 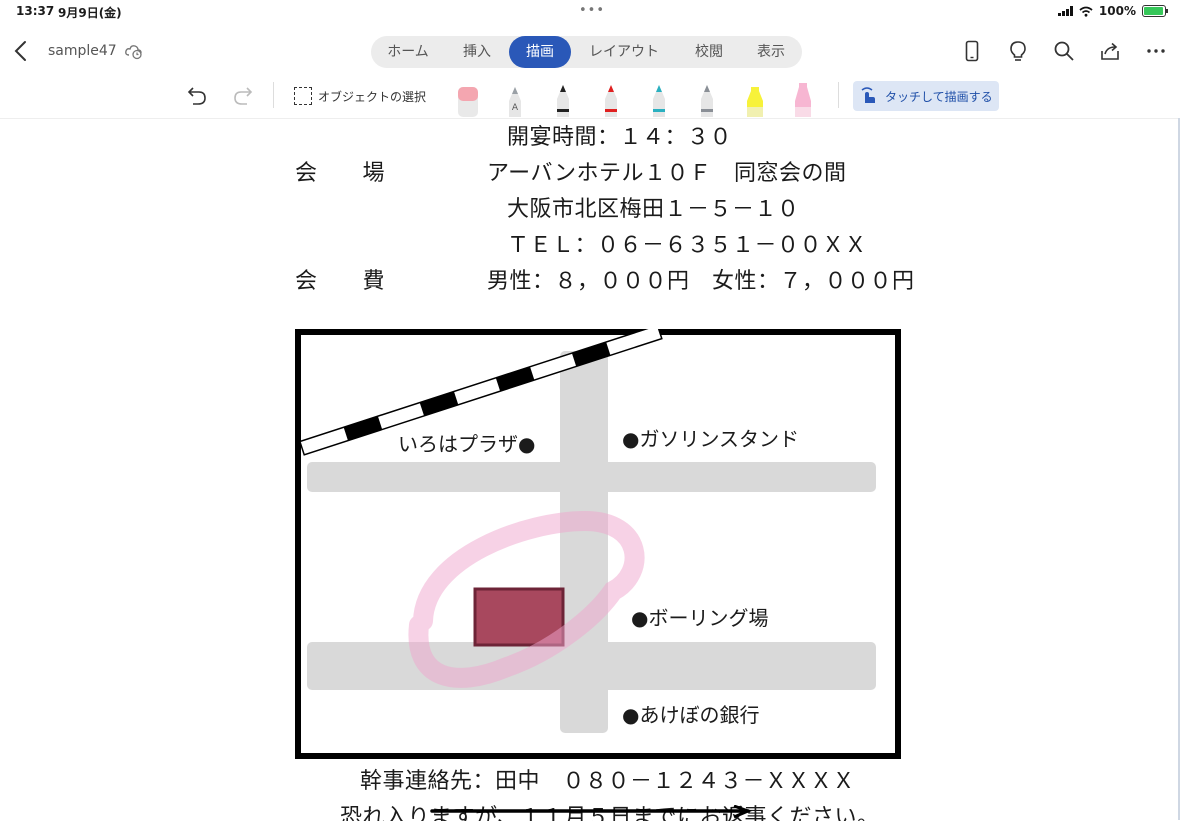 What do you see at coordinates (611, 98) in the screenshot?
I see `pen-red-tool-icon` at bounding box center [611, 98].